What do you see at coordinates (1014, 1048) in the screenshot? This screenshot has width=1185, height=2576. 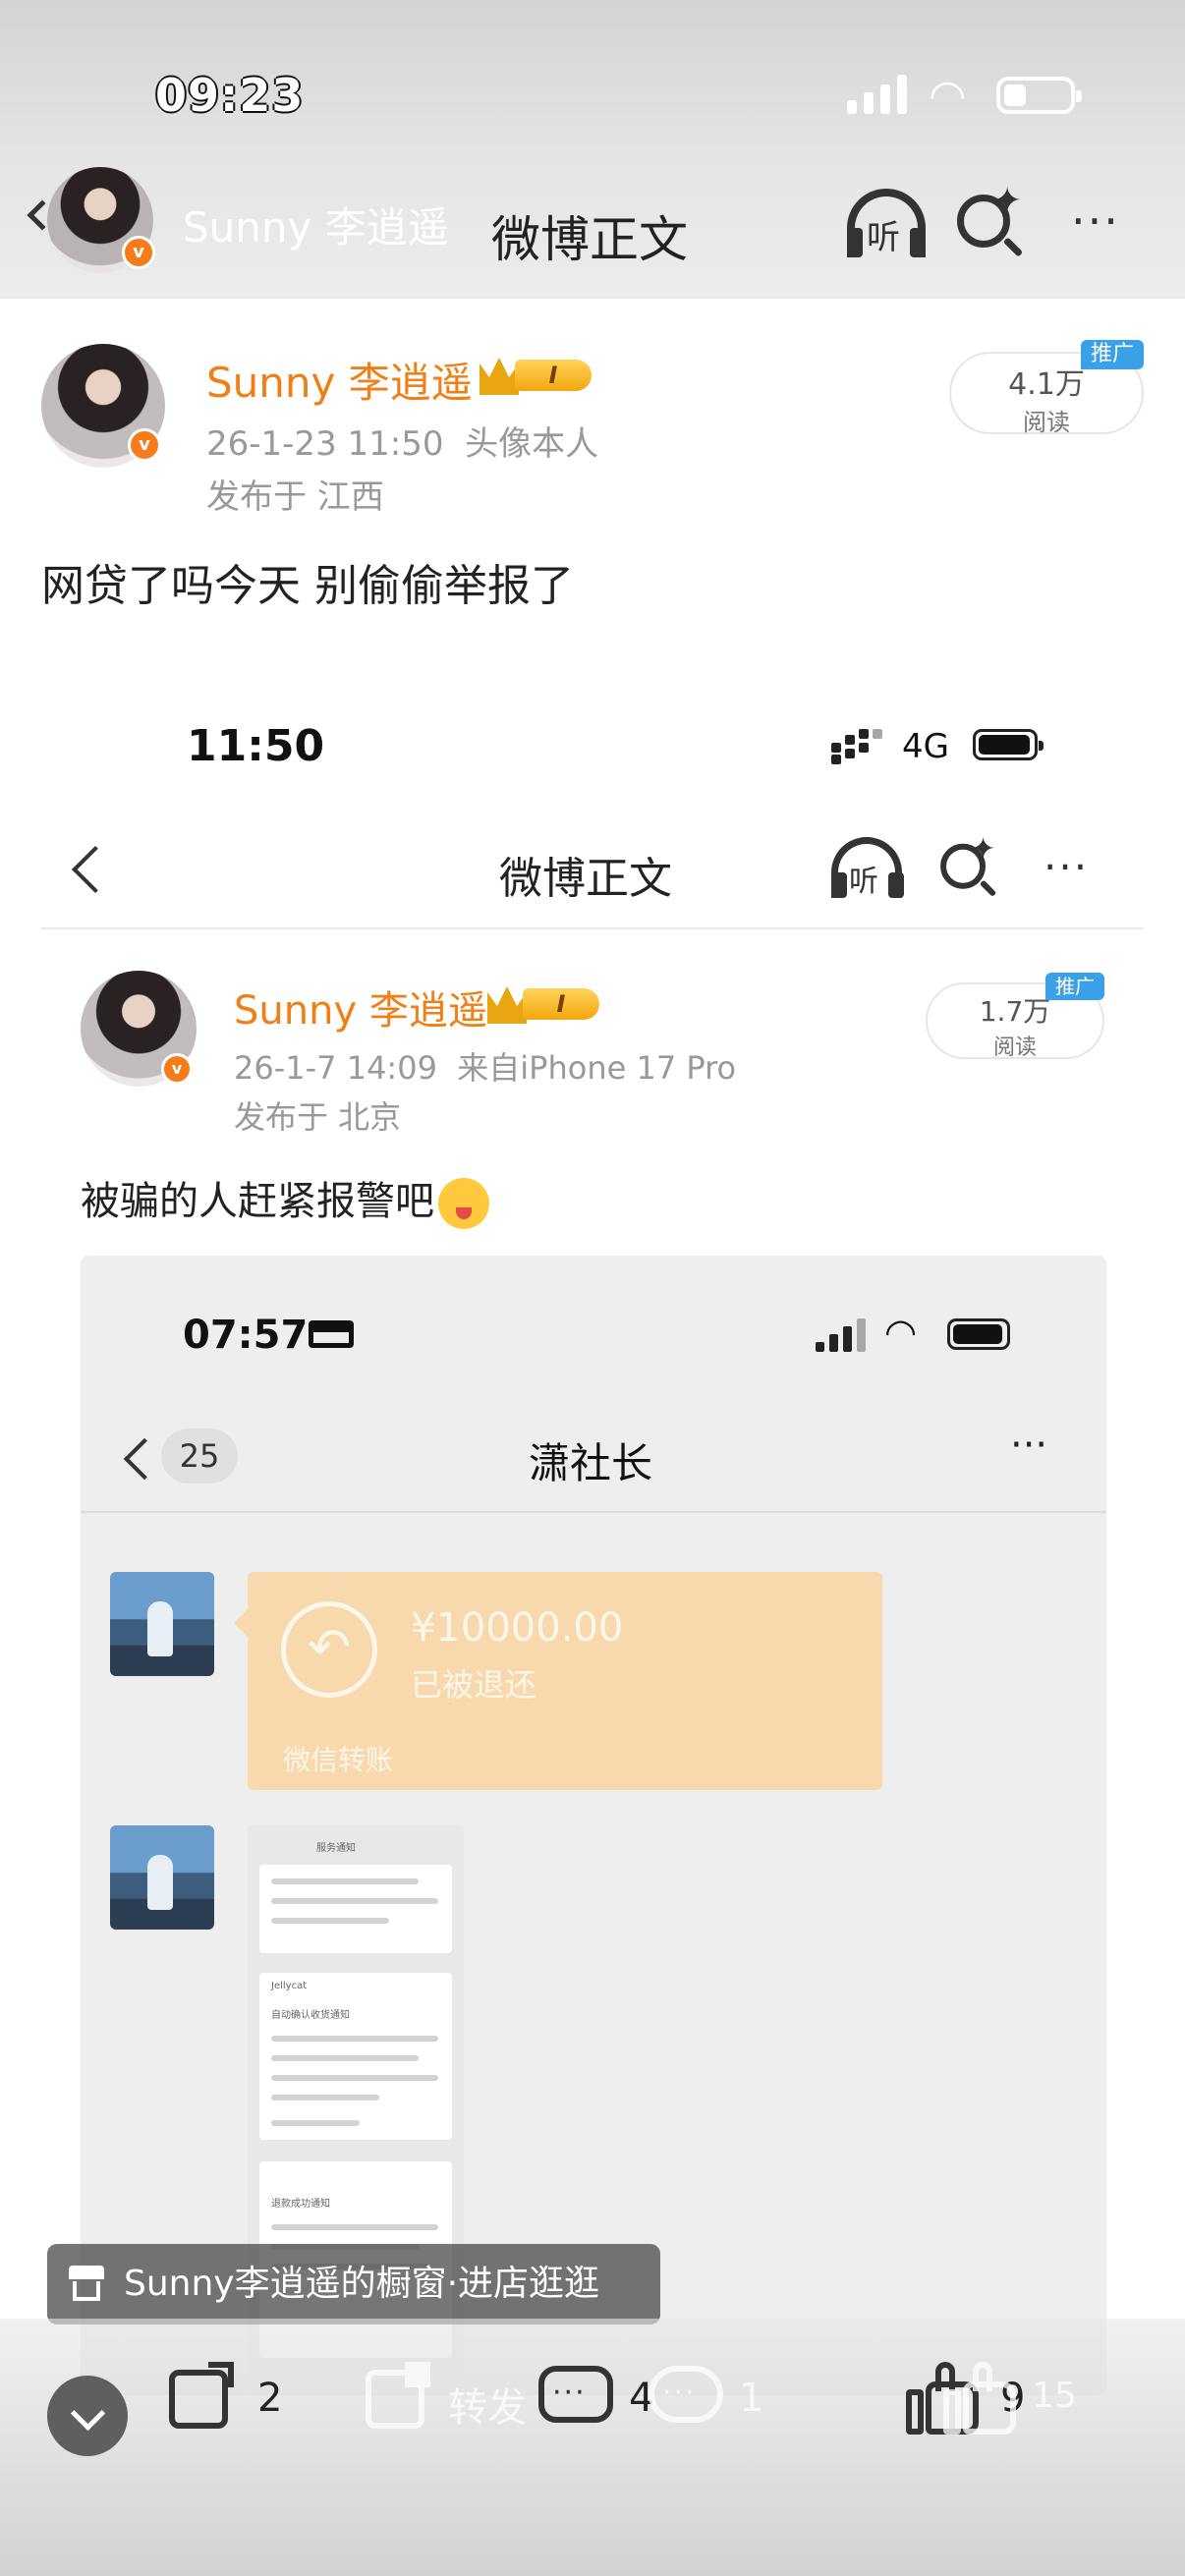 I see `embedded-read-label: 阅读` at bounding box center [1014, 1048].